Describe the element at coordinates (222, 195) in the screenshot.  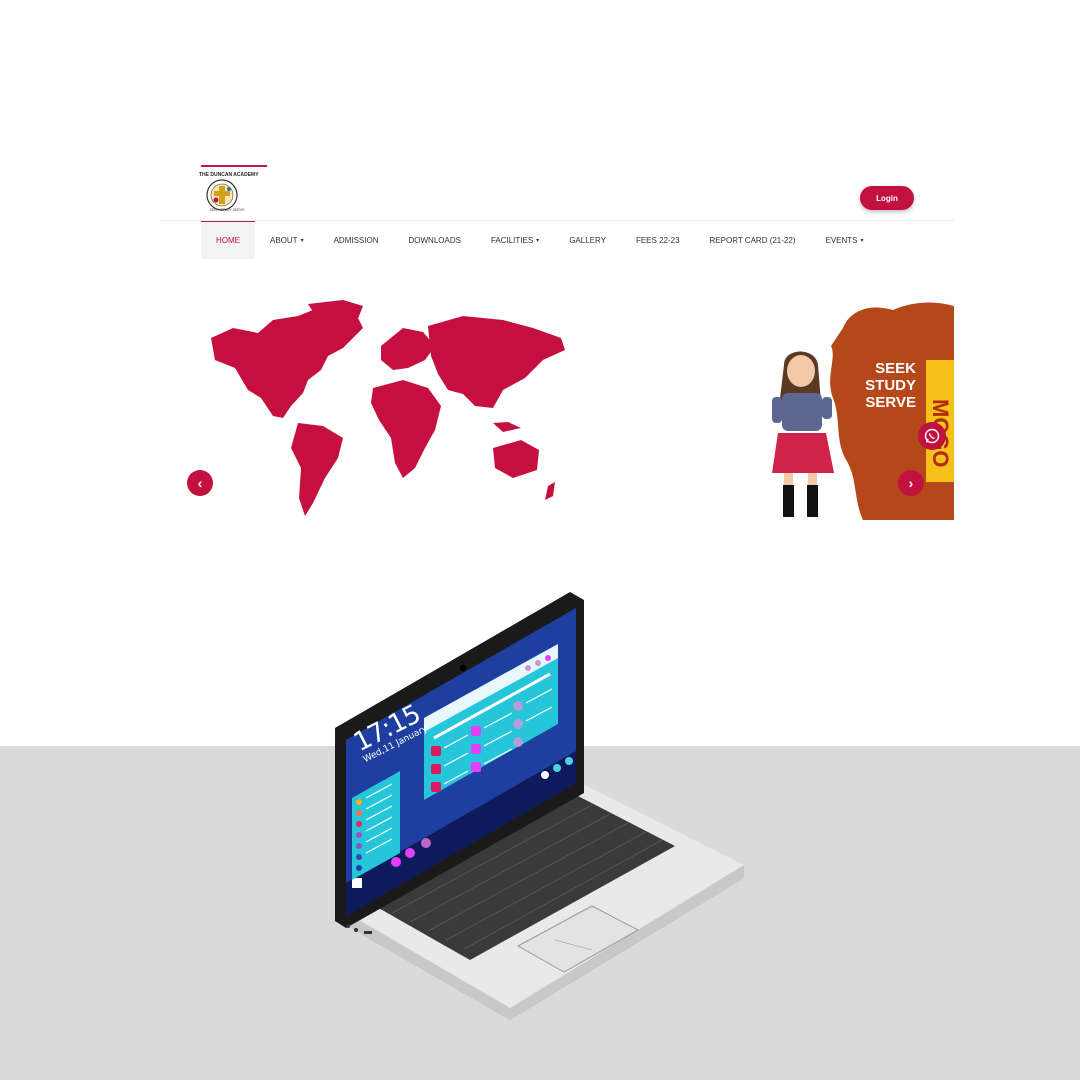
I see `crest-icon` at that location.